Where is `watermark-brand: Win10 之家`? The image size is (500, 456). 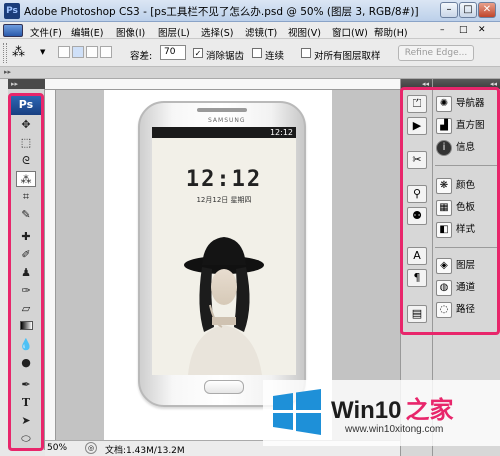 watermark-brand: Win10 之家 is located at coordinates (392, 407).